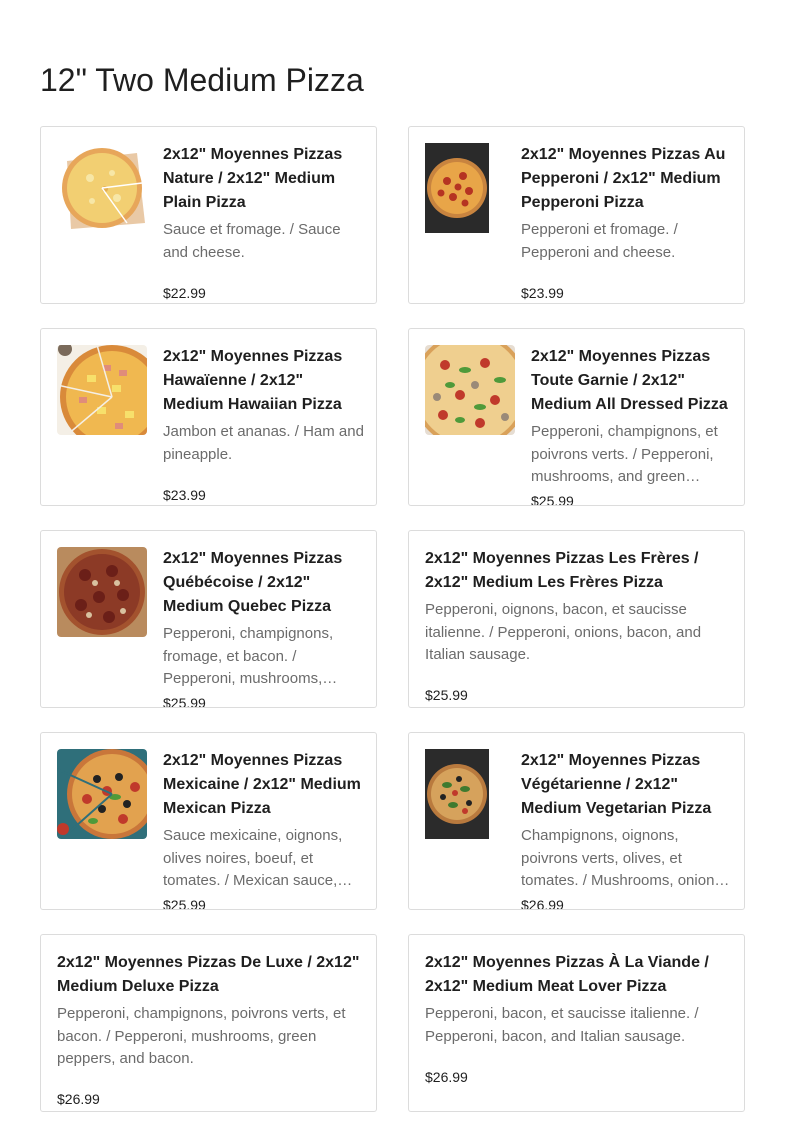 The width and height of the screenshot is (785, 1128). Describe the element at coordinates (202, 80) in the screenshot. I see `page-title: 12" Two Medium Pizza` at that location.